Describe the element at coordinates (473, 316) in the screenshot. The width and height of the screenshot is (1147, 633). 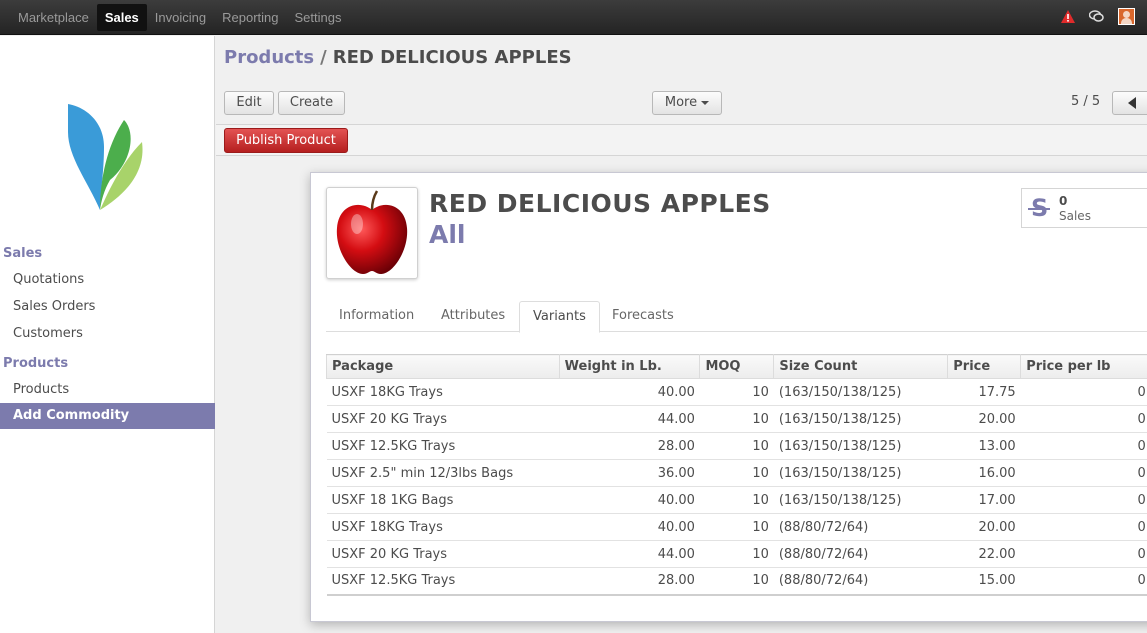
I see `tab-attributes: Attributes` at that location.